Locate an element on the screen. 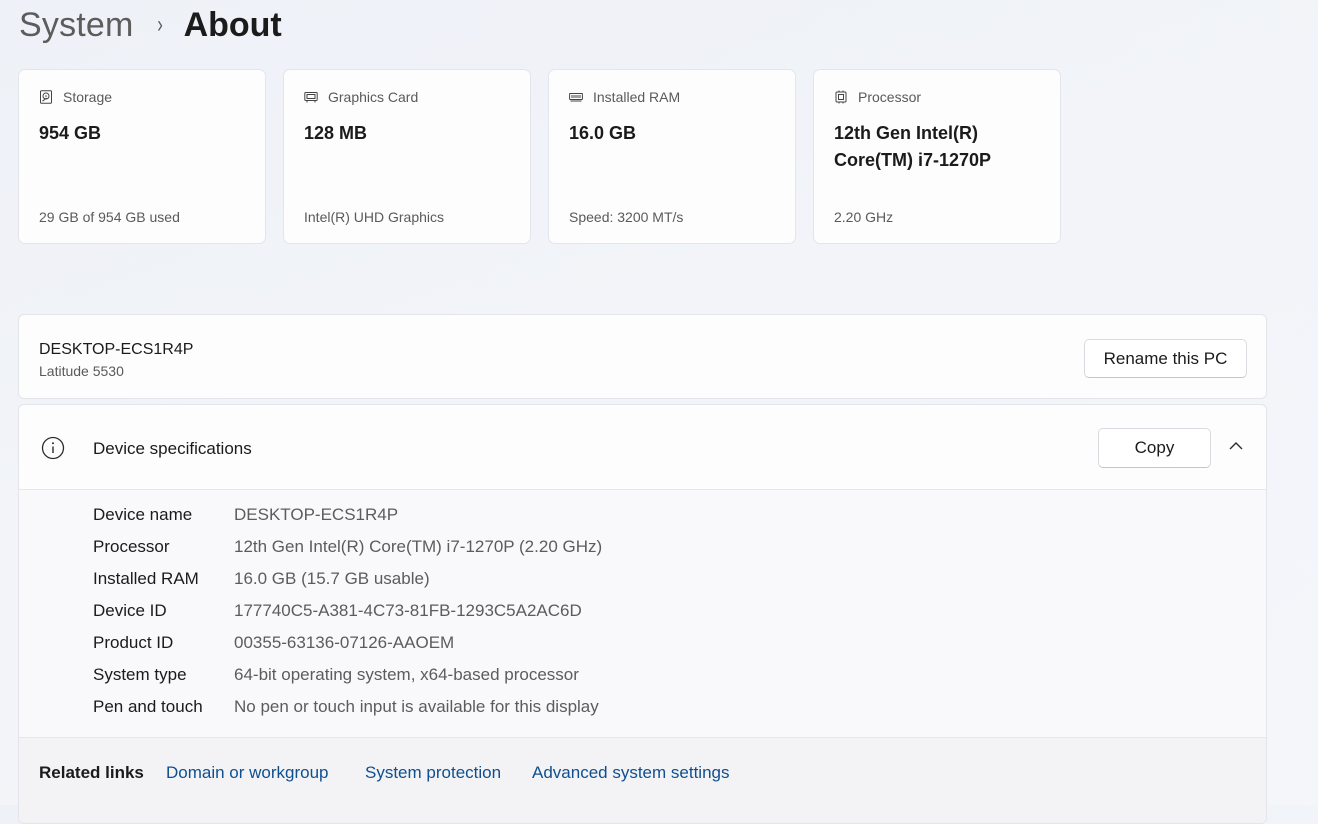 Image resolution: width=1318 pixels, height=824 pixels. device-specifications-title: Device specifications is located at coordinates (172, 448).